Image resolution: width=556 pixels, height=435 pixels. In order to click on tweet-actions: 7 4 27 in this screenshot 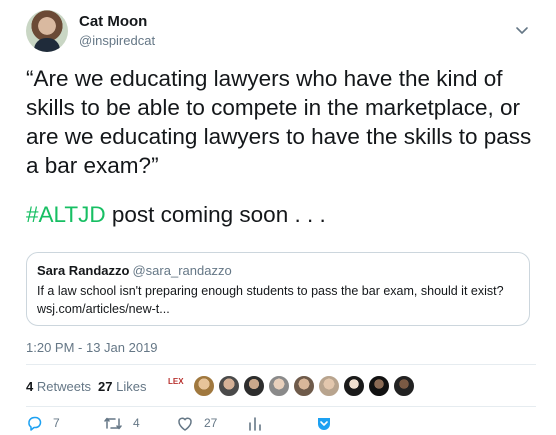, I will do `click(281, 423)`.